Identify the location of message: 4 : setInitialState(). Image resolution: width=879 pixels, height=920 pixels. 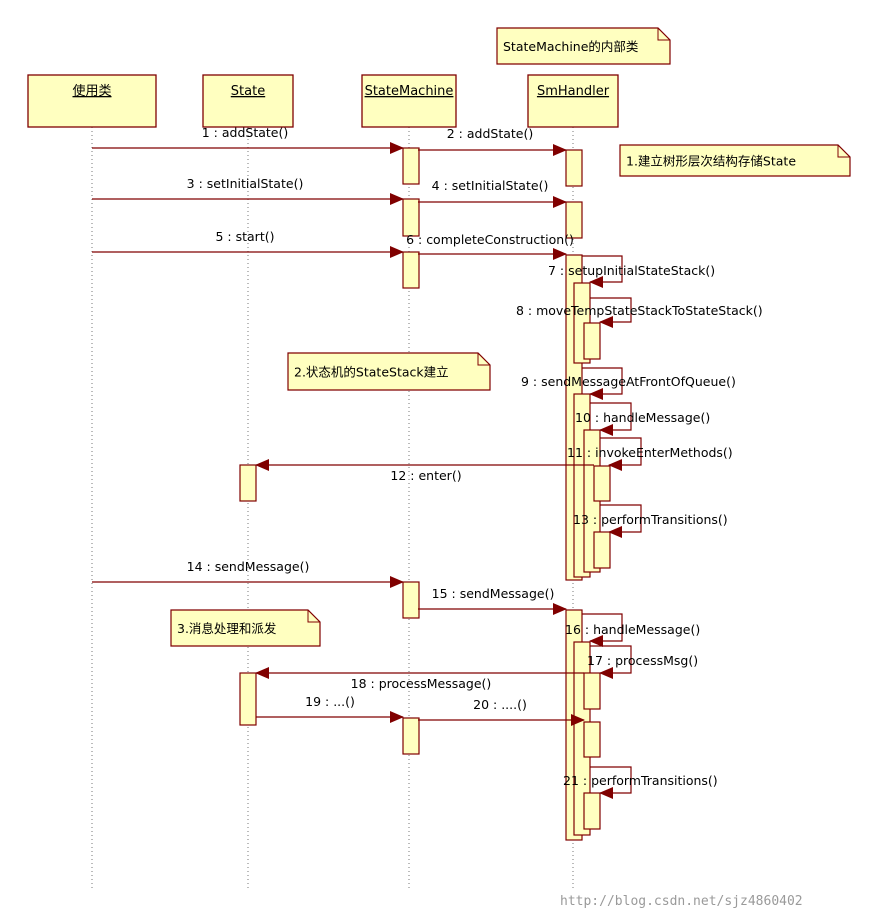
(492, 193).